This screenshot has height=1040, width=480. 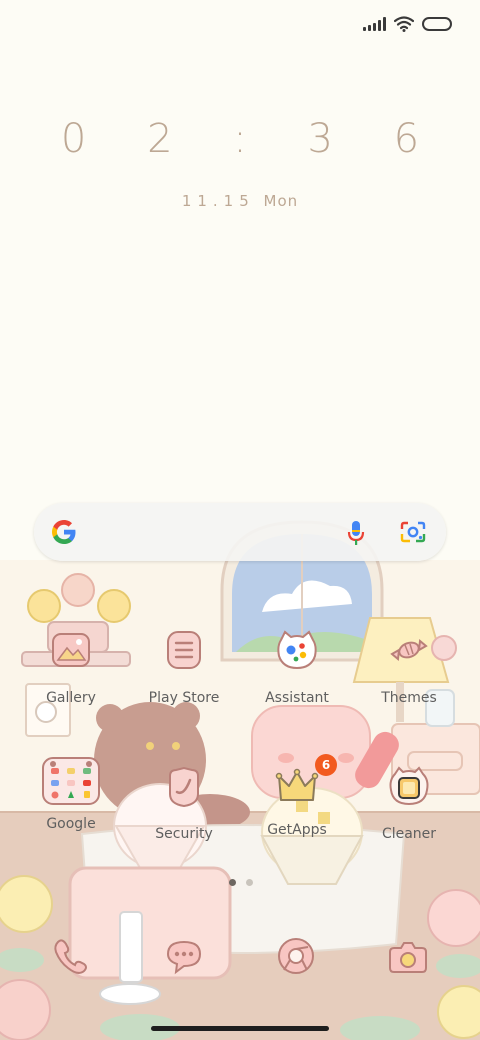 I want to click on microphone-icon, so click(x=356, y=533).